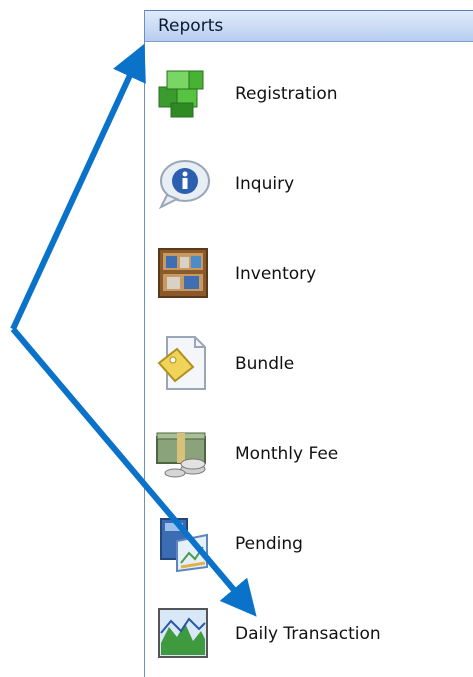 The height and width of the screenshot is (677, 473). What do you see at coordinates (181, 363) in the screenshot?
I see `document-tag-icon` at bounding box center [181, 363].